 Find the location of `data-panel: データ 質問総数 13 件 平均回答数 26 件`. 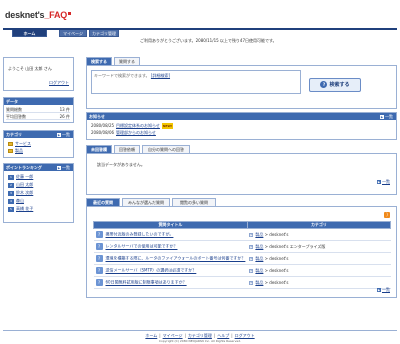

data-panel: データ 質問総数 13 件 平均回答数 26 件 is located at coordinates (38, 110).